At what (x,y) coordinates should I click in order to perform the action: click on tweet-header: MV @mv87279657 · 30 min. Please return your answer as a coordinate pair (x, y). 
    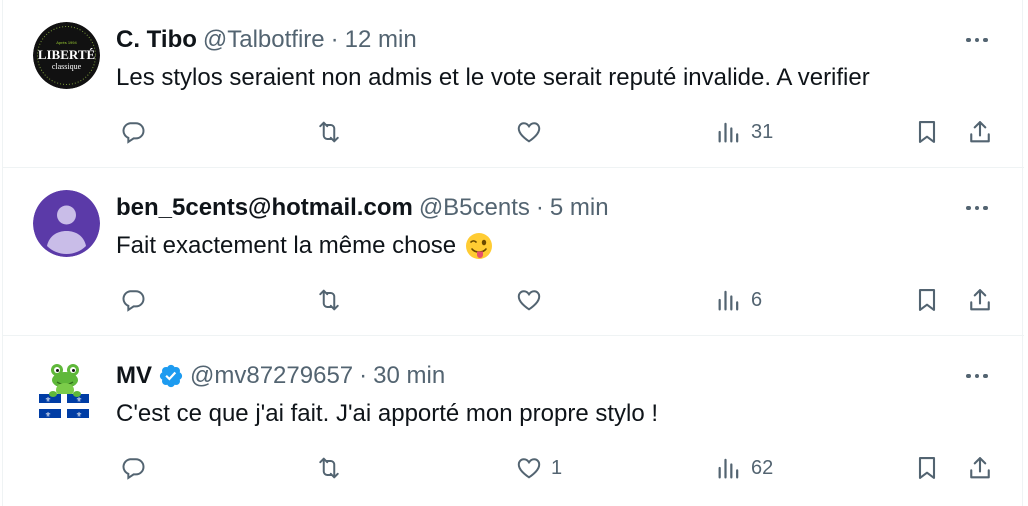
    Looking at the image, I should click on (280, 376).